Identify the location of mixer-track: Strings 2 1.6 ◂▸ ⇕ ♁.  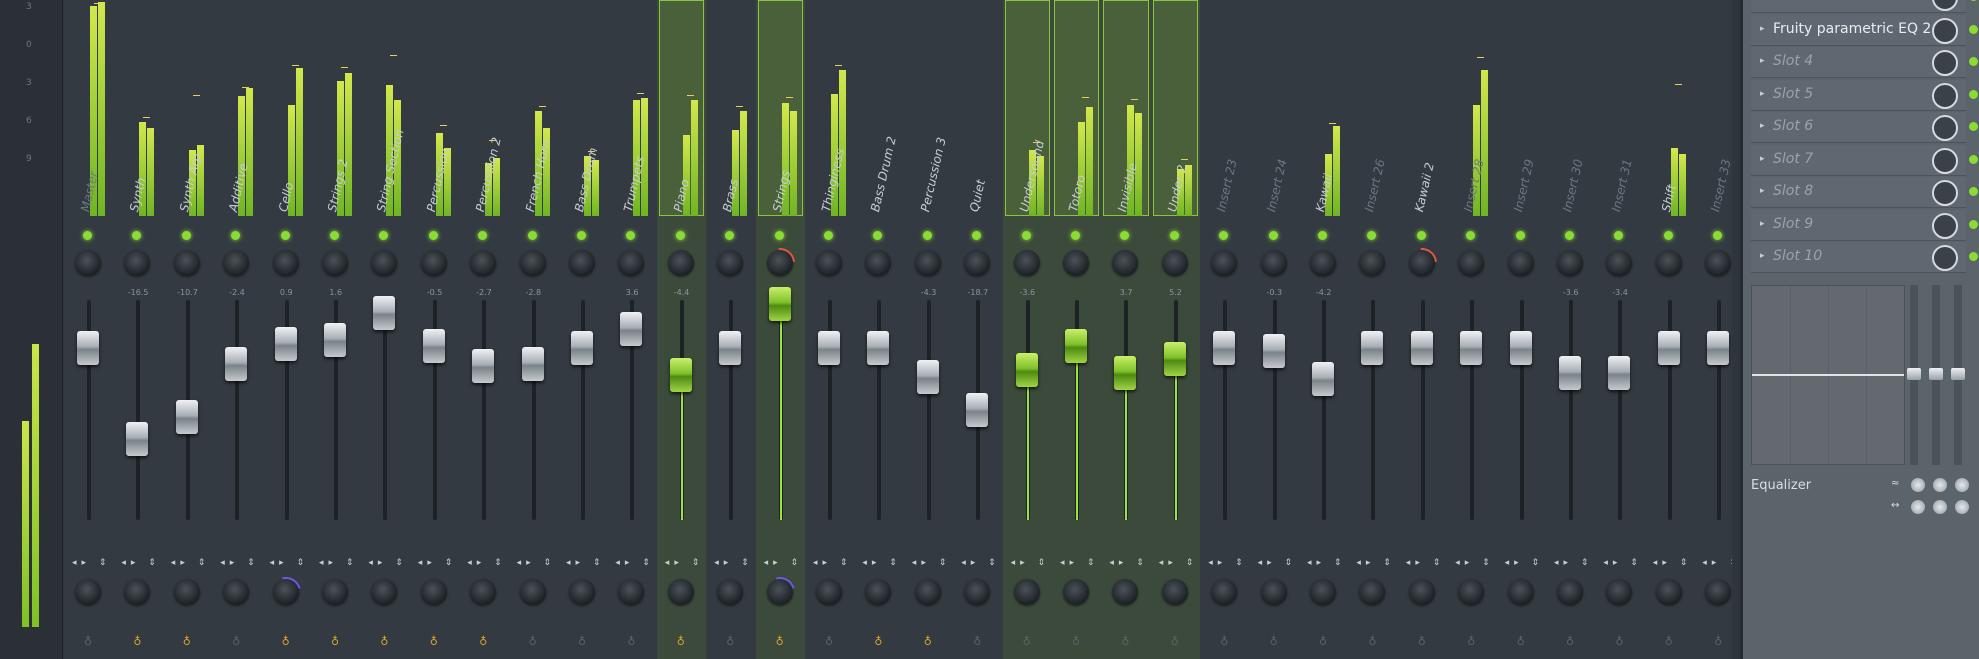
(336, 329).